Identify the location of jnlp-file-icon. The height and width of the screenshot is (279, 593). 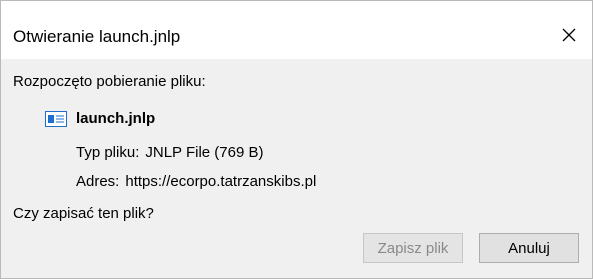
(56, 119).